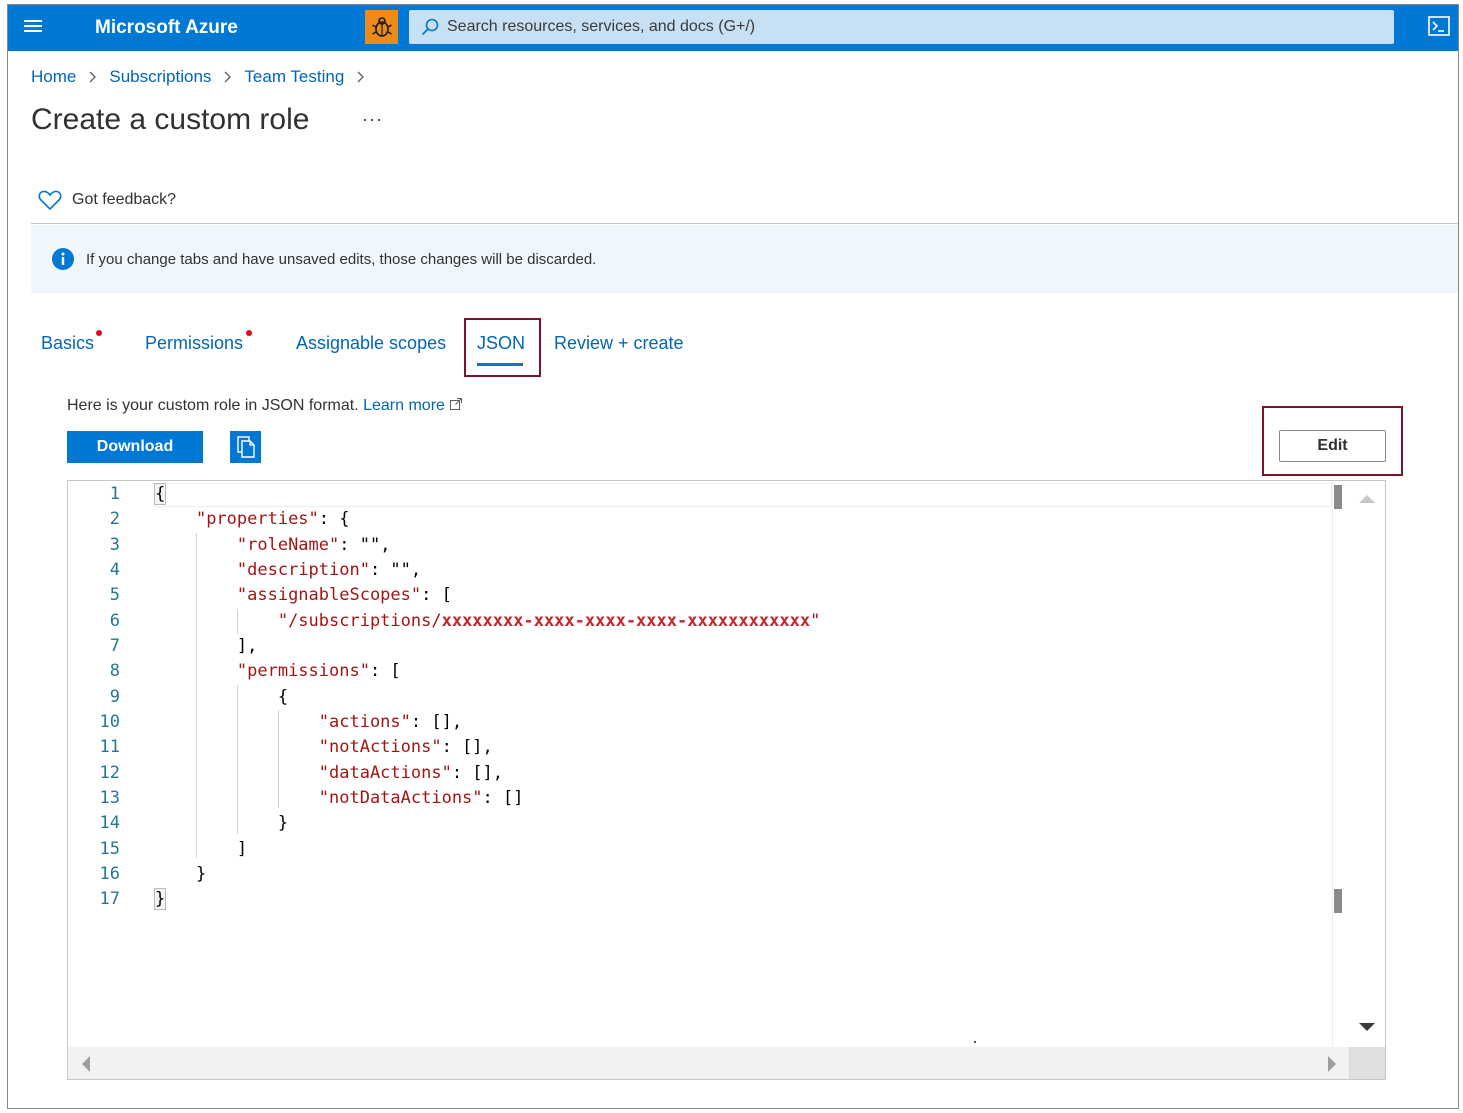 The image size is (1463, 1113). What do you see at coordinates (109, 849) in the screenshot?
I see `line-number: 15` at bounding box center [109, 849].